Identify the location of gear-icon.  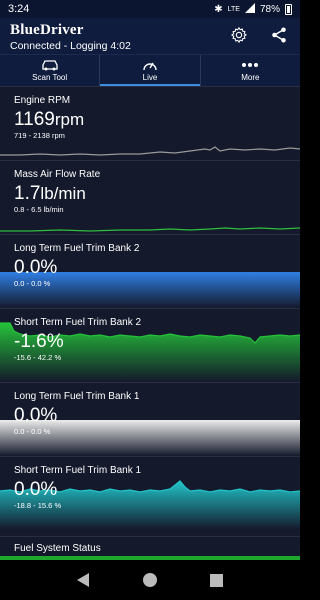
(239, 35).